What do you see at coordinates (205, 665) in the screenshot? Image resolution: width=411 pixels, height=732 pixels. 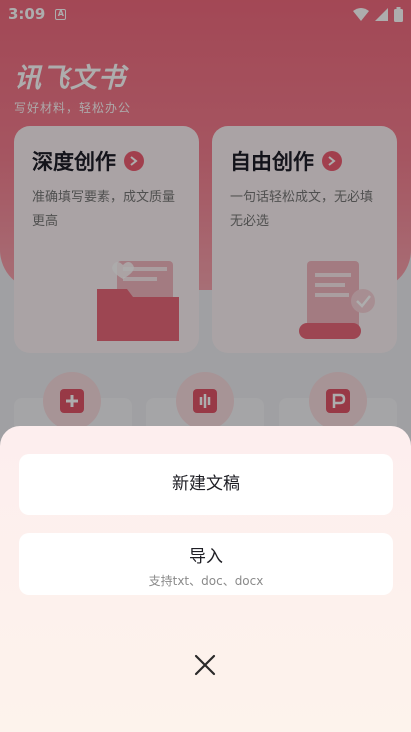 I see `close-icon` at bounding box center [205, 665].